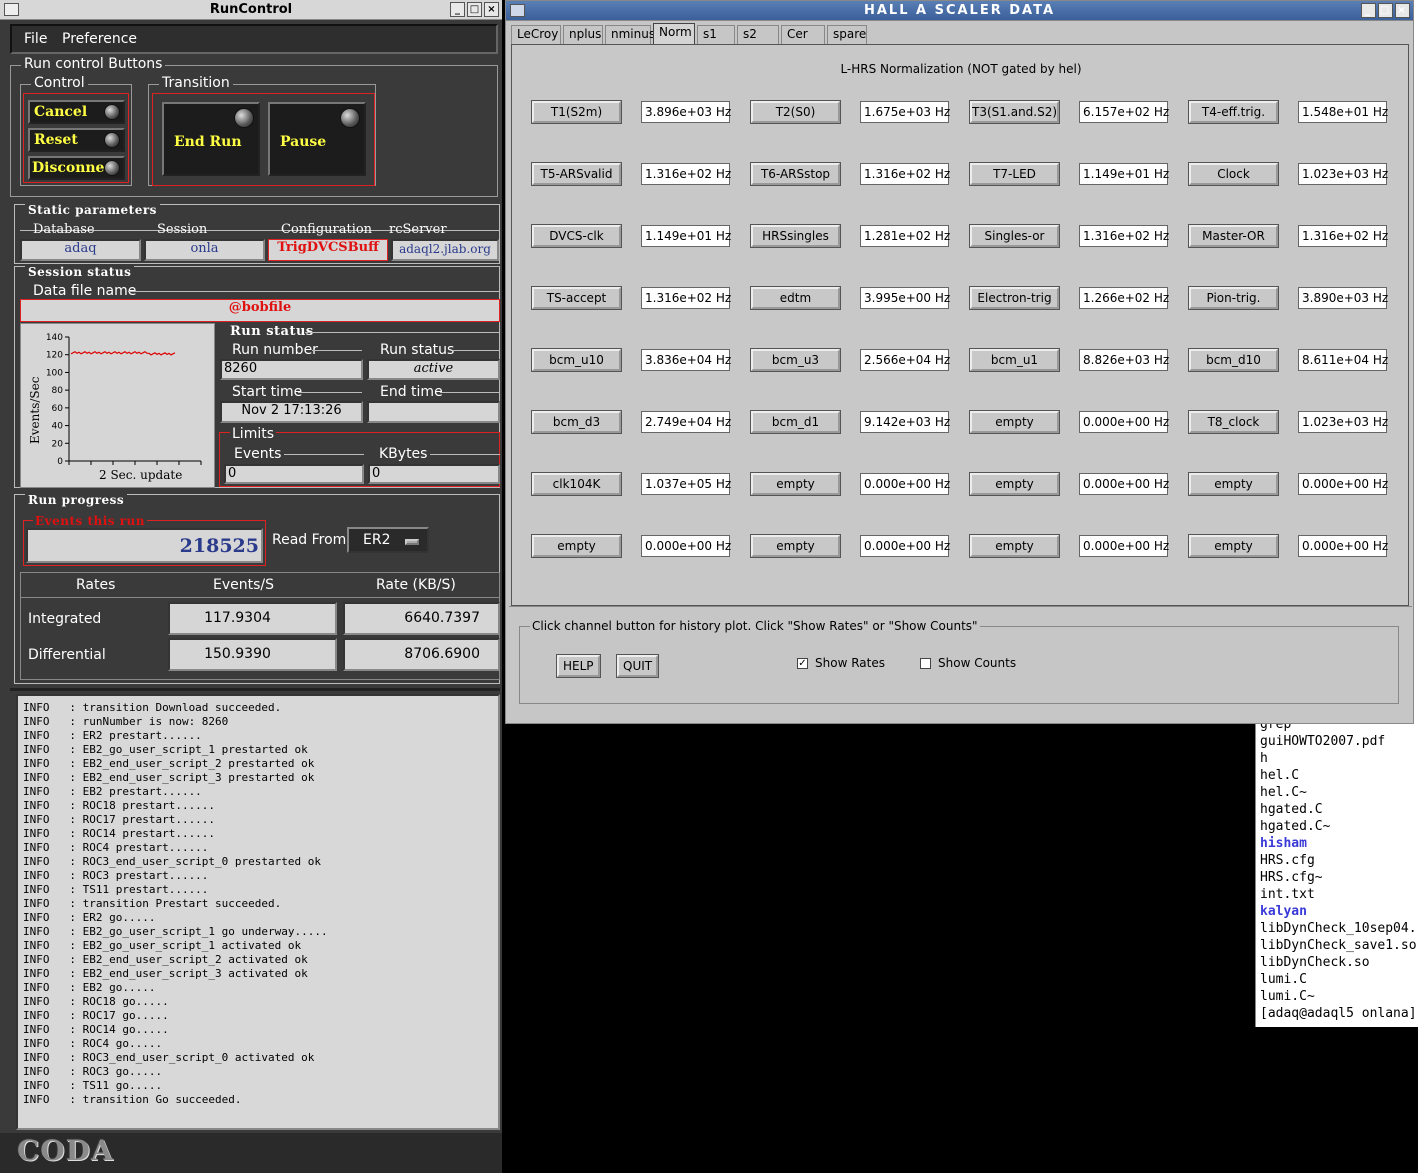  What do you see at coordinates (686, 360) in the screenshot?
I see `channel-rate-field: 3.836e+04 Hz` at bounding box center [686, 360].